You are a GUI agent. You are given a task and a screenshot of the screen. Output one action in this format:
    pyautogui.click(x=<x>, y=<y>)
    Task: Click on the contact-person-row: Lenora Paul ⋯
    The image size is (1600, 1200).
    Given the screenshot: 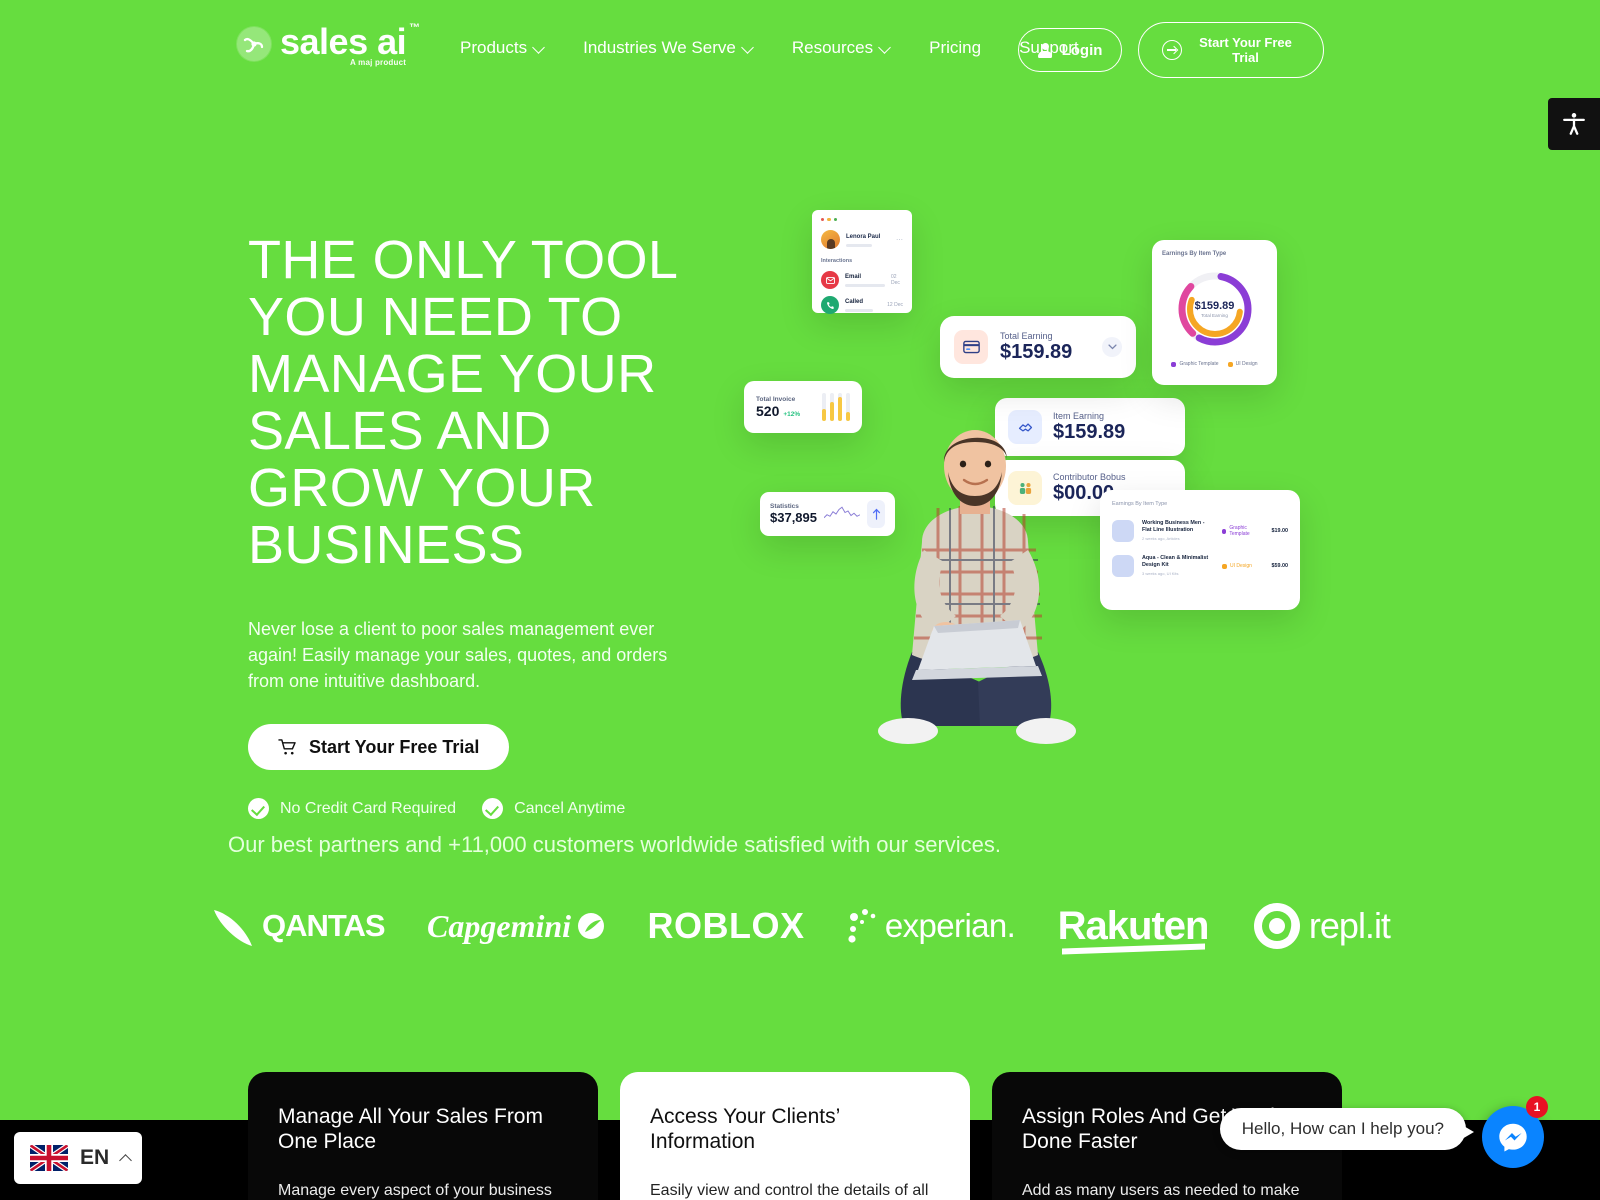 What is the action you would take?
    pyautogui.click(x=862, y=240)
    